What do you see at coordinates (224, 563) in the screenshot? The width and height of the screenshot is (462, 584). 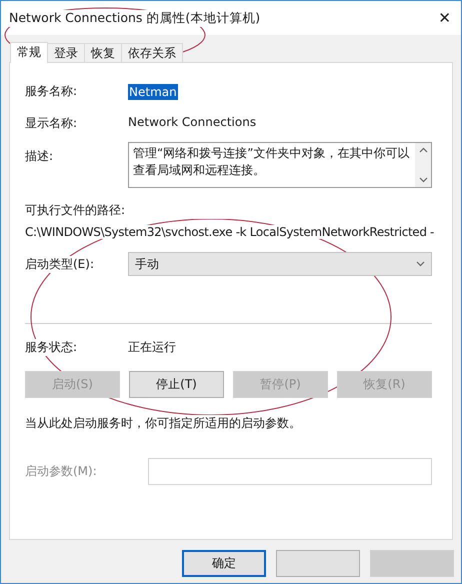 I see `dialog-button: 确定` at bounding box center [224, 563].